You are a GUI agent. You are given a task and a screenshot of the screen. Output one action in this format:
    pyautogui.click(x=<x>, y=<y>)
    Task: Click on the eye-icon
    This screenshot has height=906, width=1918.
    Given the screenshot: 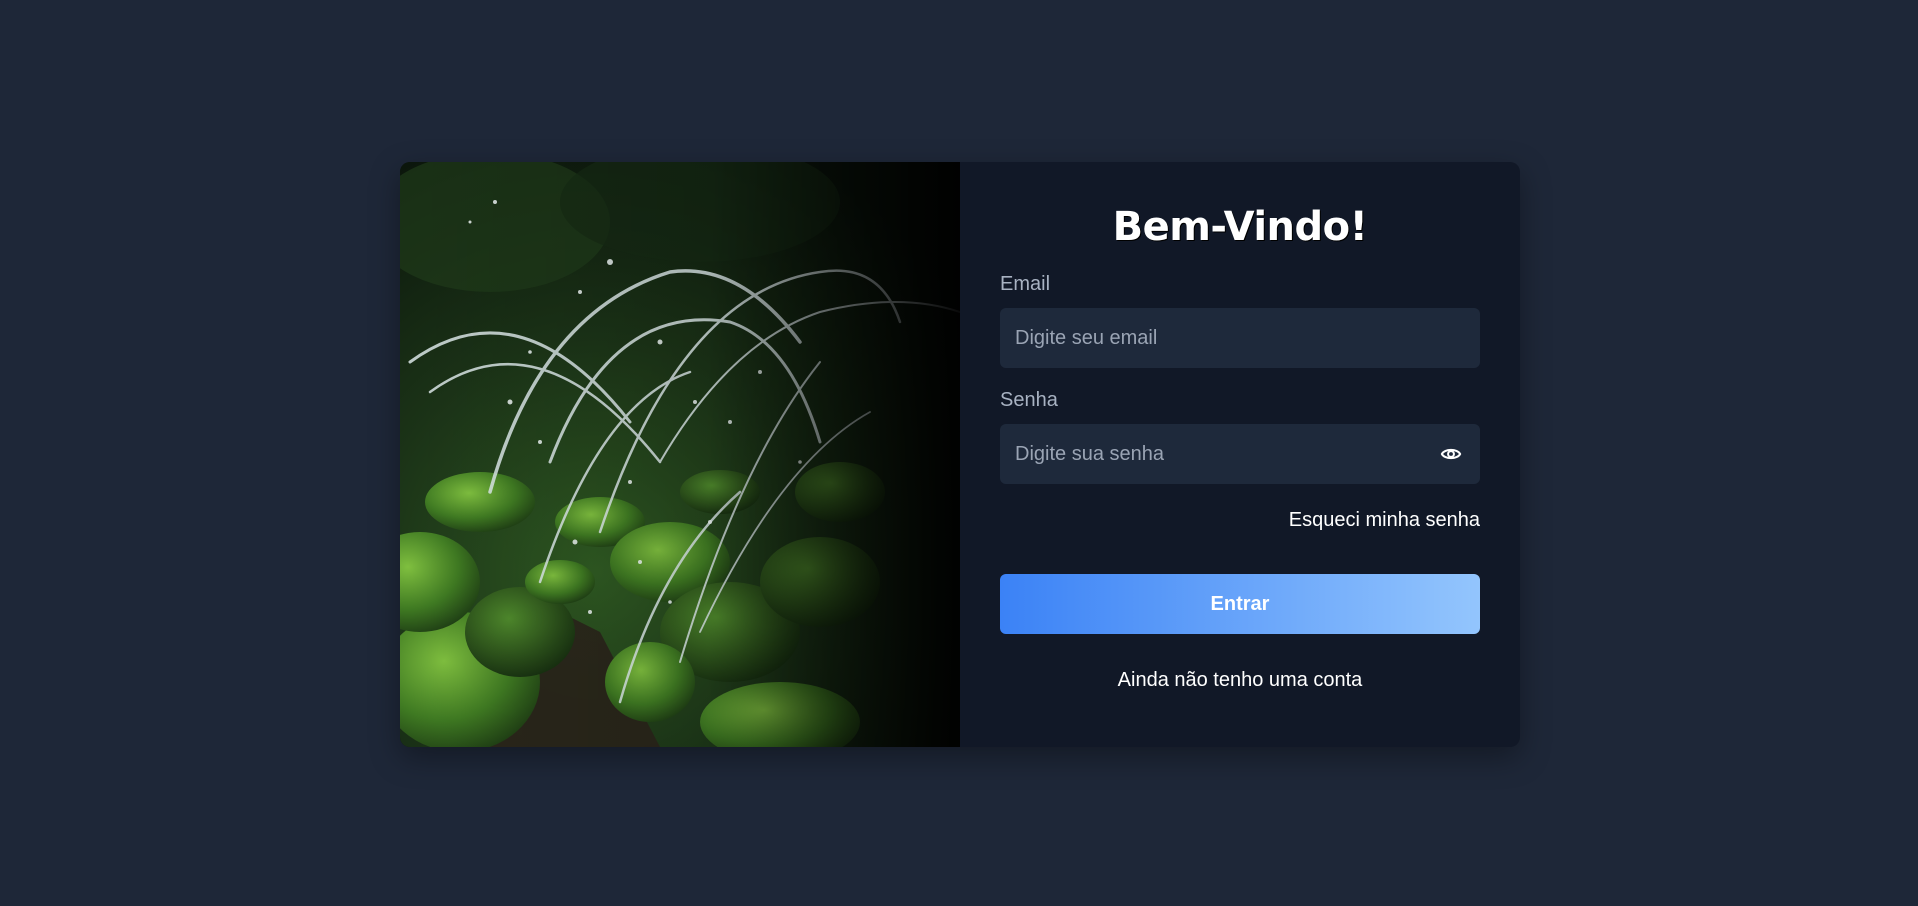 What is the action you would take?
    pyautogui.click(x=1451, y=454)
    